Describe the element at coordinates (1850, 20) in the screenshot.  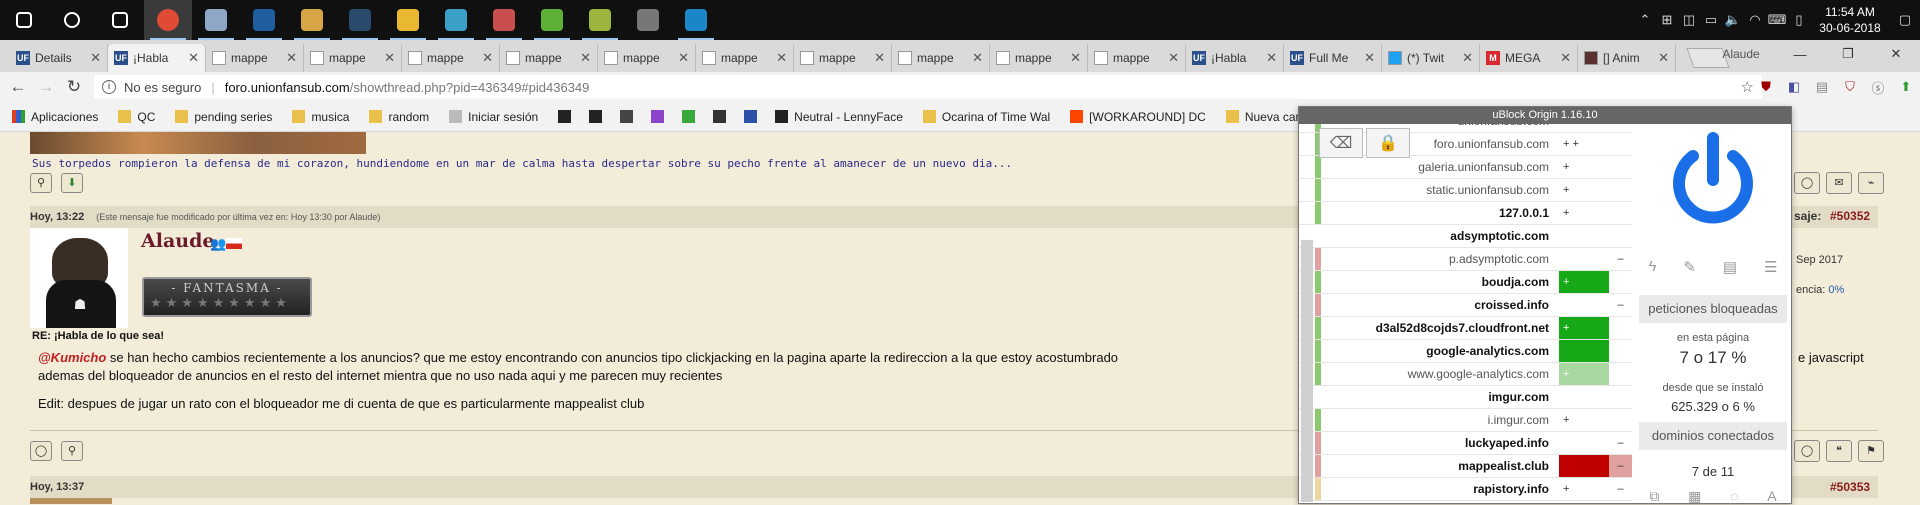
I see `clock: 11:54 AM 30-06-2018` at that location.